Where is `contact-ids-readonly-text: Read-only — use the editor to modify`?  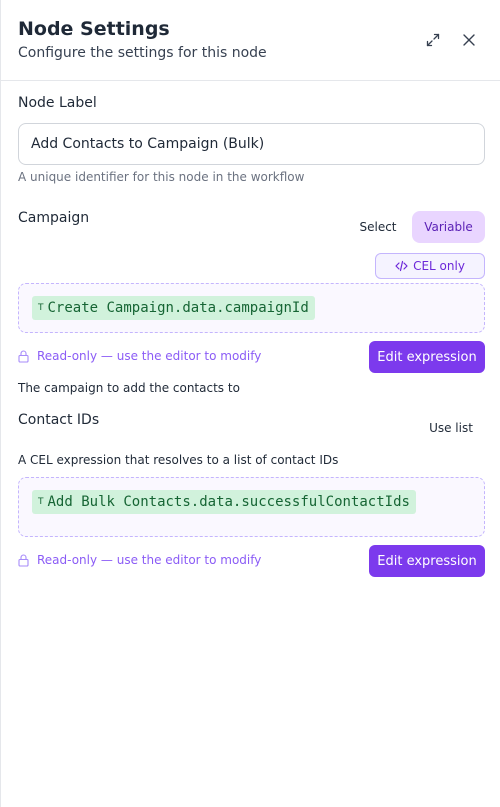
contact-ids-readonly-text: Read-only — use the editor to modify is located at coordinates (149, 560).